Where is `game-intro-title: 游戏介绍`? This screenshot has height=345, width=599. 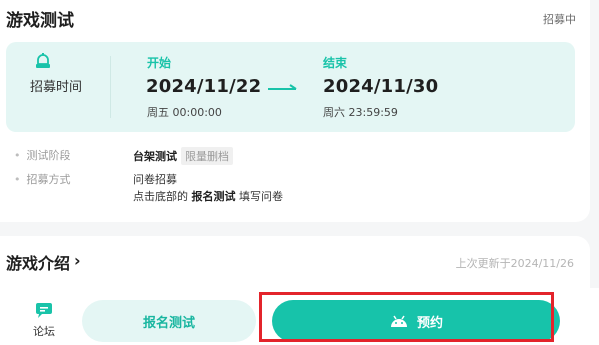
game-intro-title: 游戏介绍 is located at coordinates (38, 262).